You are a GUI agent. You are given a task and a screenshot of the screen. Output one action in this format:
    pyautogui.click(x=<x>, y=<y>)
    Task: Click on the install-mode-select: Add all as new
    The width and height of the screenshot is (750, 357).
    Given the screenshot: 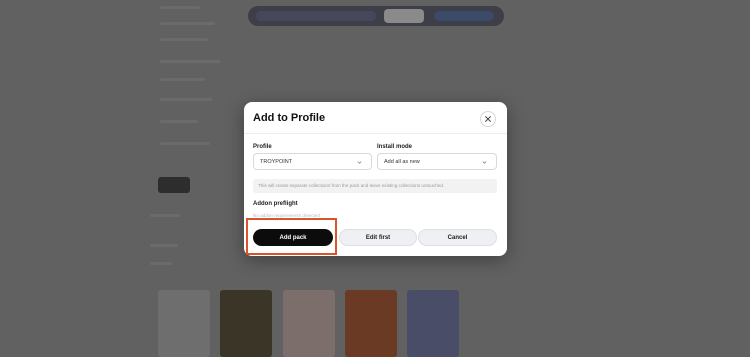 What is the action you would take?
    pyautogui.click(x=437, y=161)
    